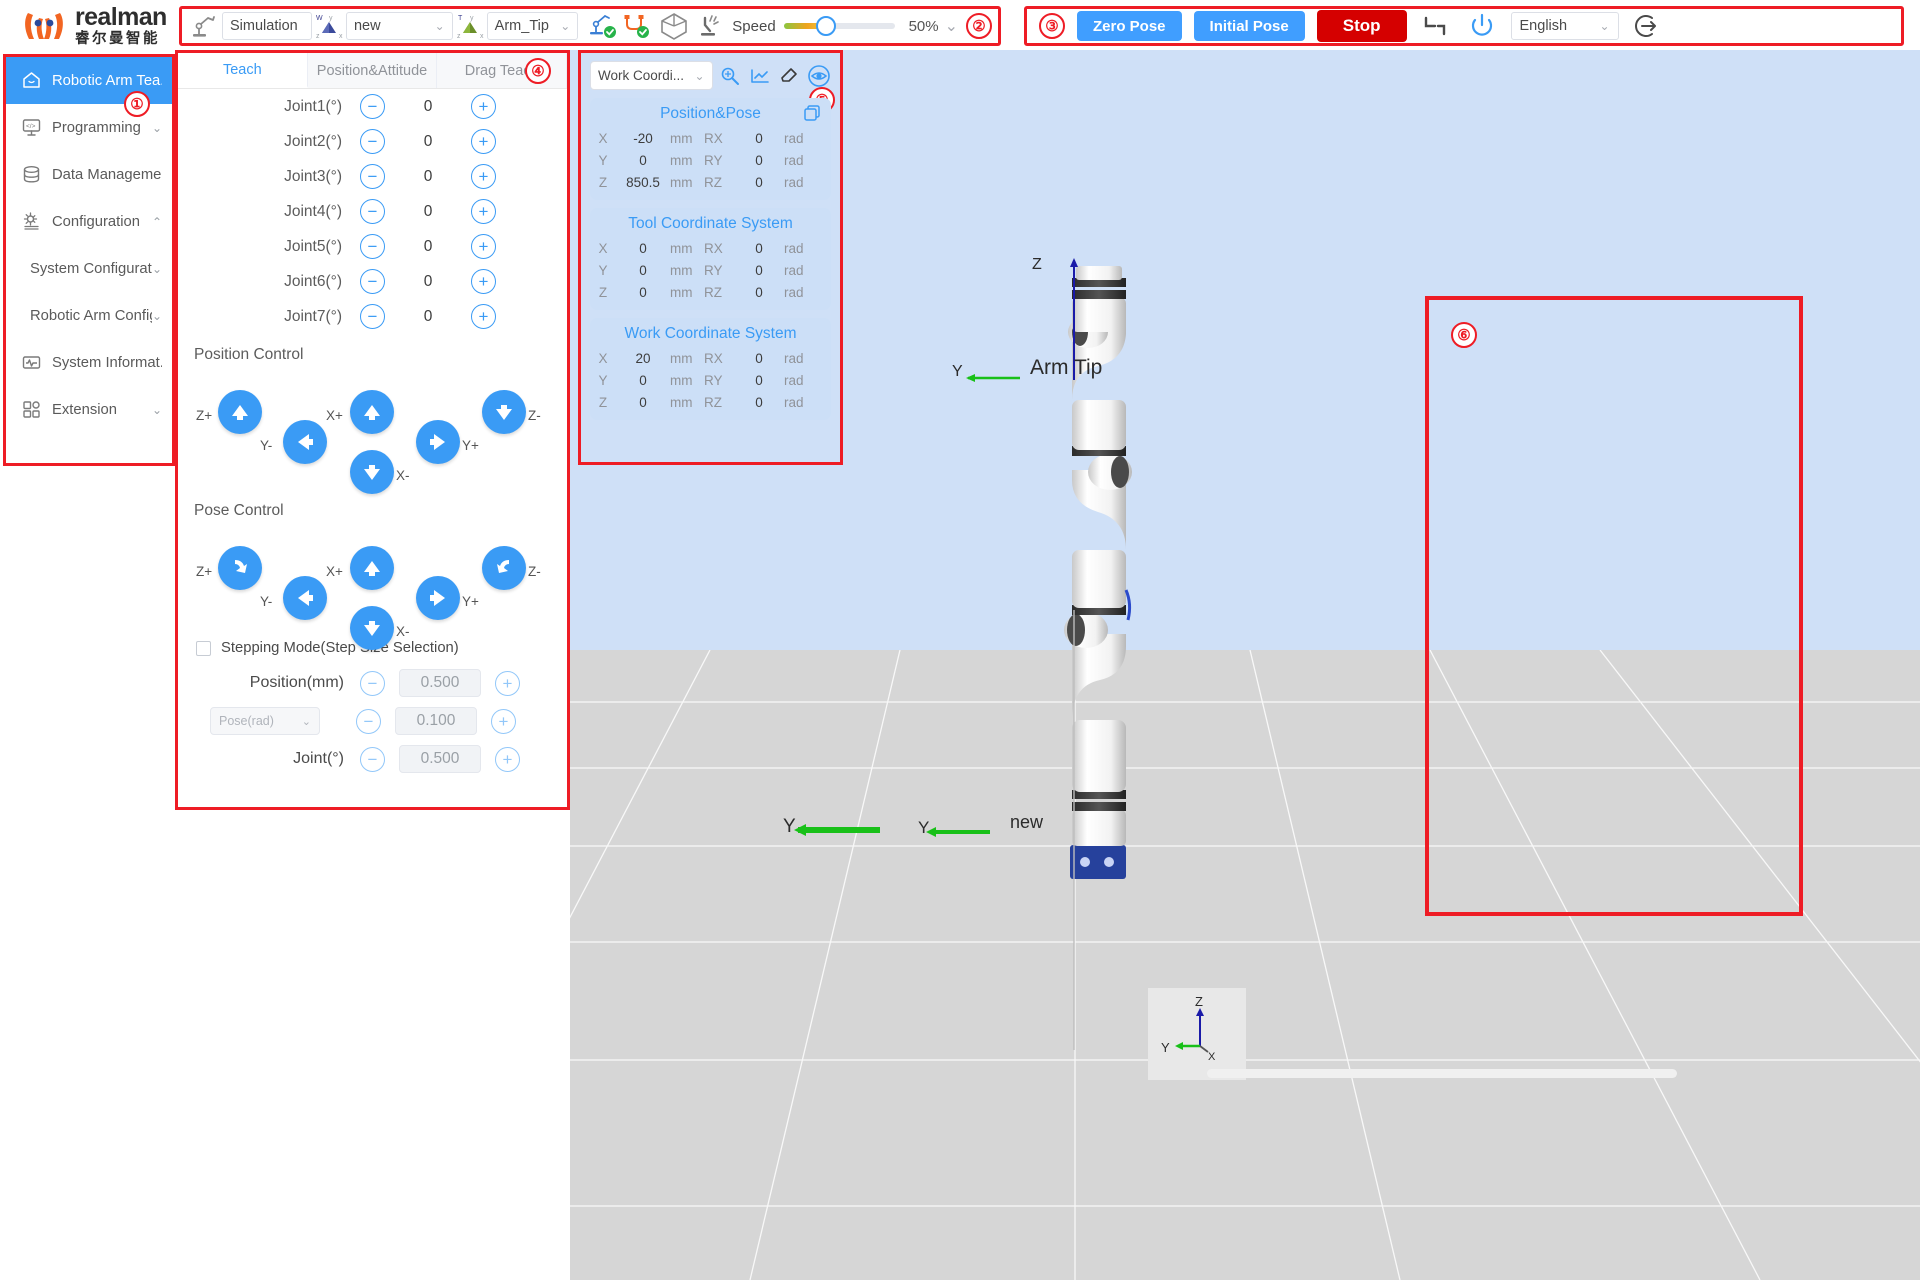 The height and width of the screenshot is (1280, 1920). What do you see at coordinates (372, 628) in the screenshot?
I see `pose-xminus-button` at bounding box center [372, 628].